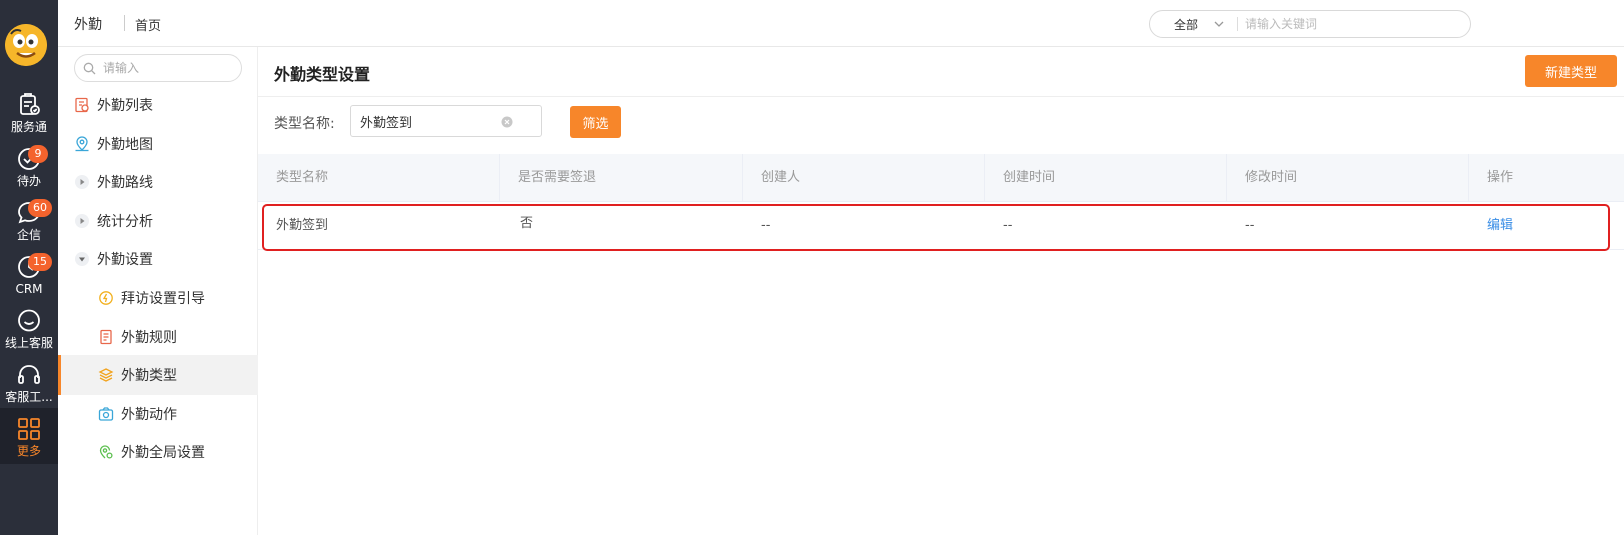  Describe the element at coordinates (322, 74) in the screenshot. I see `page-title: 外勤类型设置` at that location.